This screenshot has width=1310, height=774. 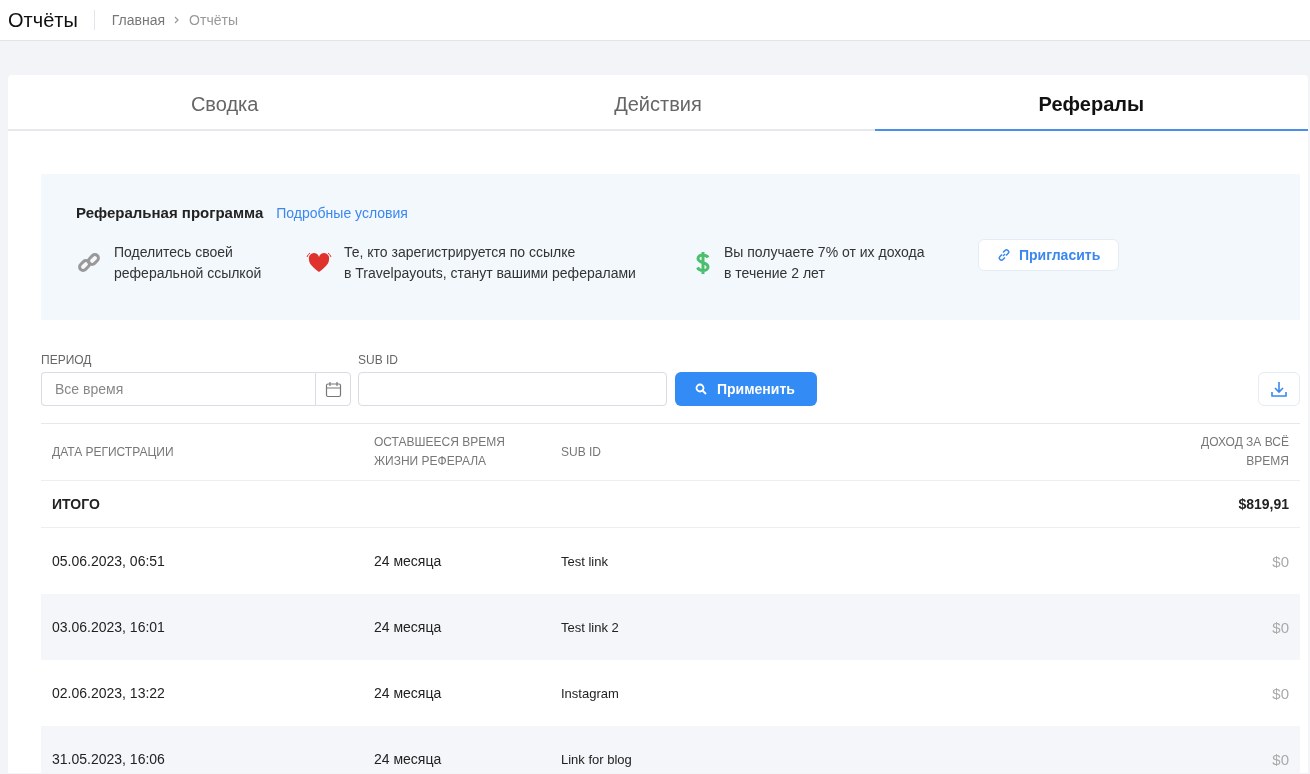 What do you see at coordinates (703, 263) in the screenshot?
I see `dollar-sign-icon` at bounding box center [703, 263].